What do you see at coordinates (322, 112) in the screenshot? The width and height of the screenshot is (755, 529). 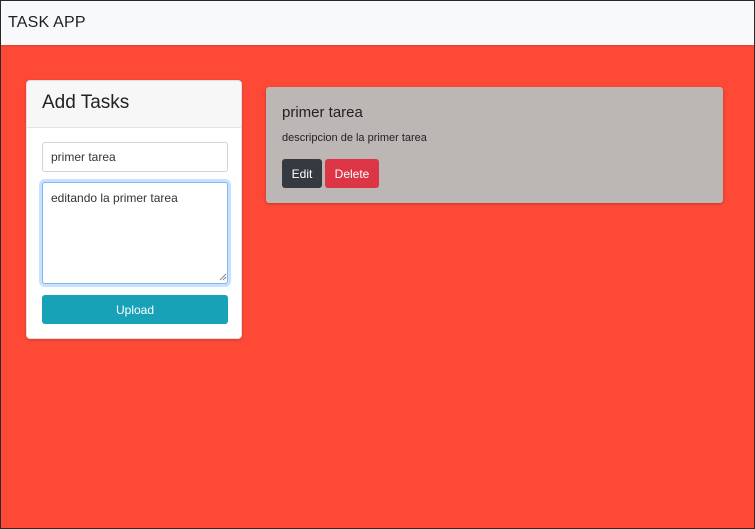 I see `task-title: primer tarea` at bounding box center [322, 112].